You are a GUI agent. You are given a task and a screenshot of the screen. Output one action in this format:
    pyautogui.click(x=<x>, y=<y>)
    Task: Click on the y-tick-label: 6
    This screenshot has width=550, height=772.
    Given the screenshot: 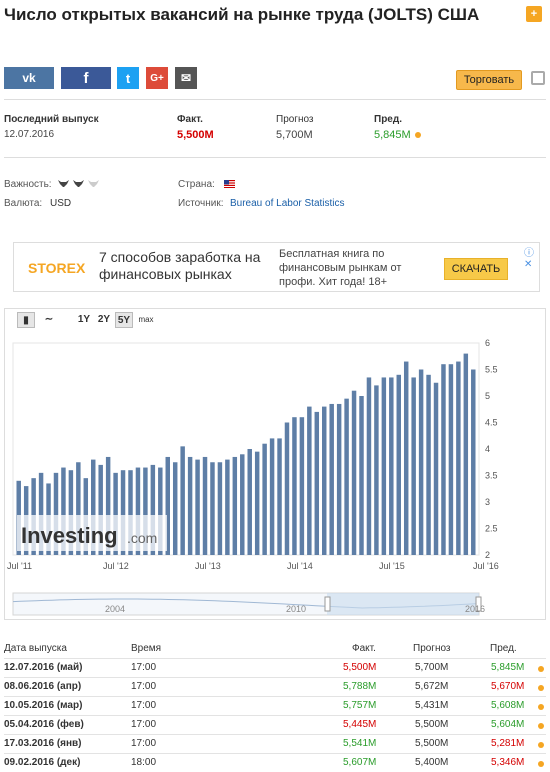 What is the action you would take?
    pyautogui.click(x=487, y=343)
    